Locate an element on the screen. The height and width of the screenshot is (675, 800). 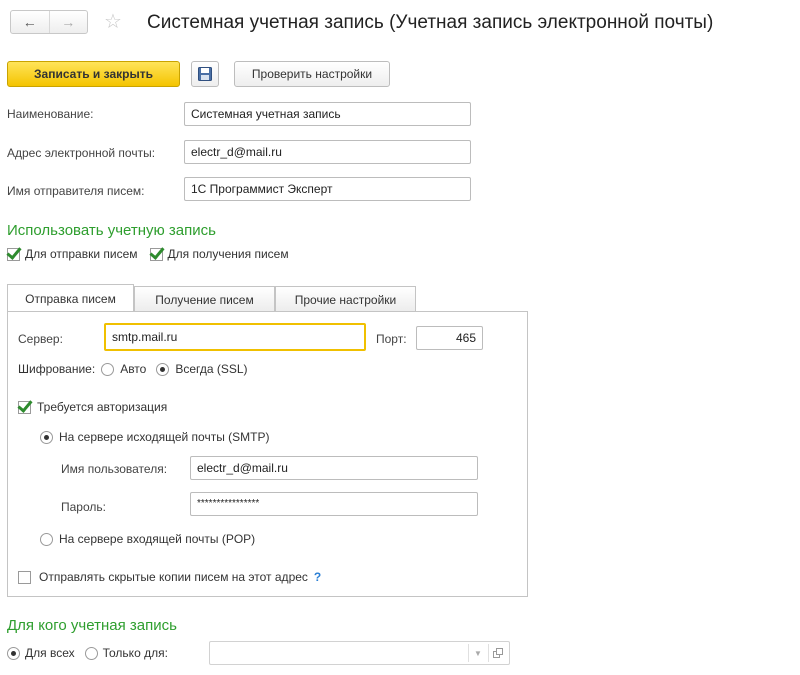
encryption-row: Шифрование: Авто Всегда (SSL) is located at coordinates (133, 369).